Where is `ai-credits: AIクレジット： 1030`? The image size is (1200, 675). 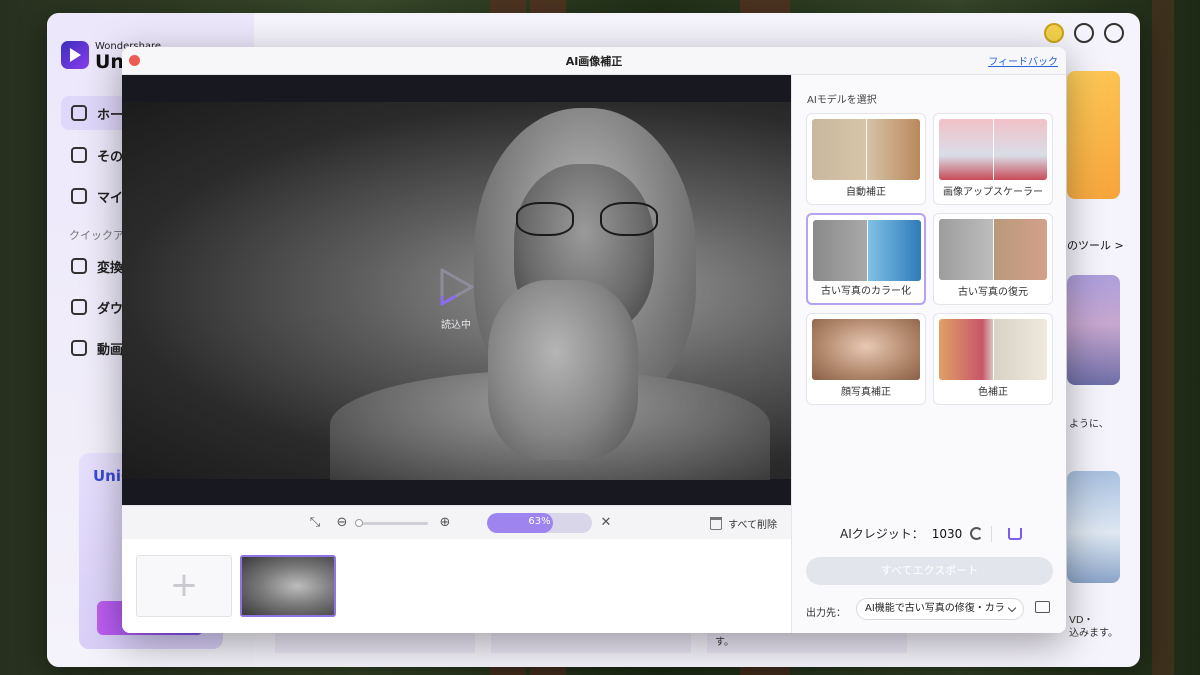
ai-credits: AIクレジット： 1030 is located at coordinates (931, 533).